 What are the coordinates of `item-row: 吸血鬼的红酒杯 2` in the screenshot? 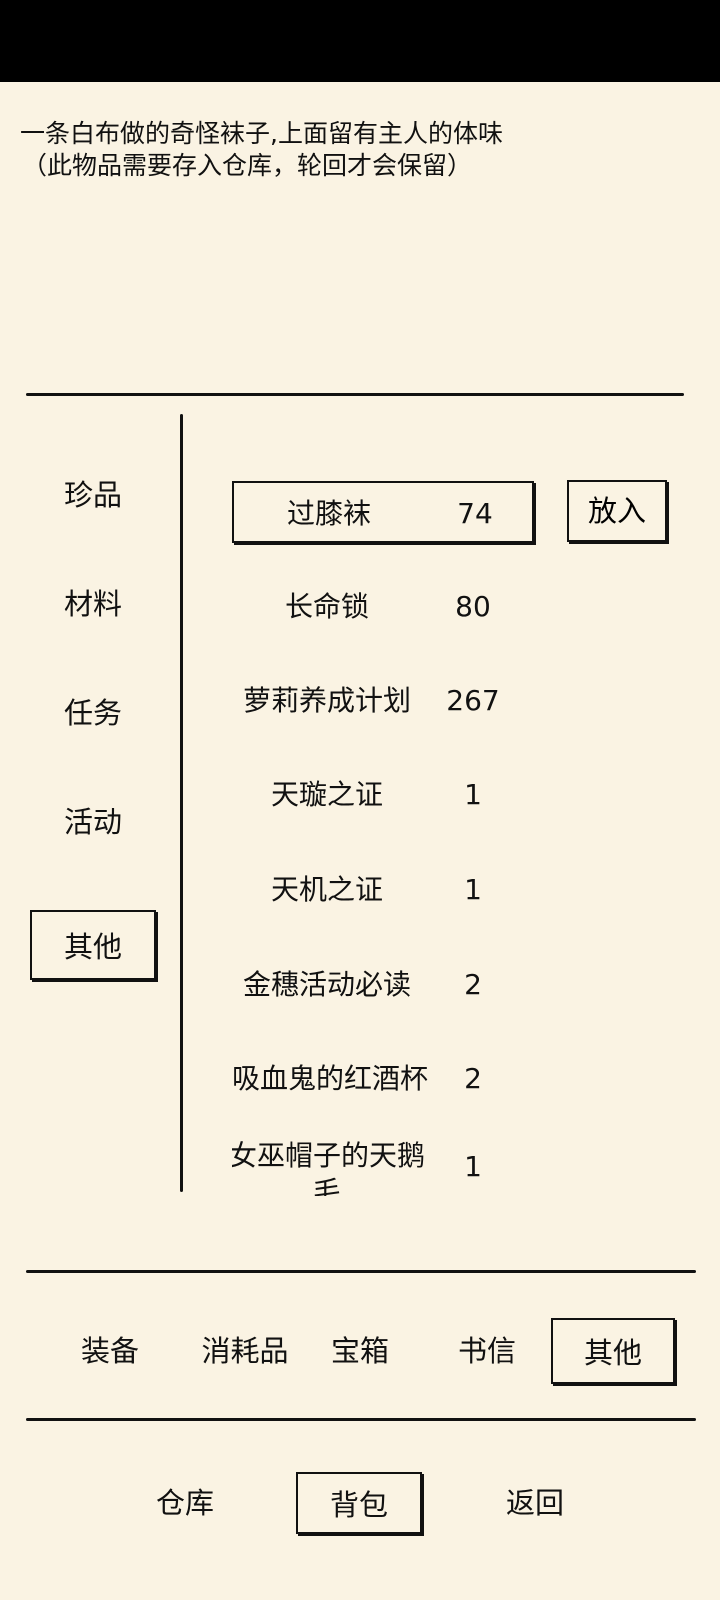 It's located at (383, 1079).